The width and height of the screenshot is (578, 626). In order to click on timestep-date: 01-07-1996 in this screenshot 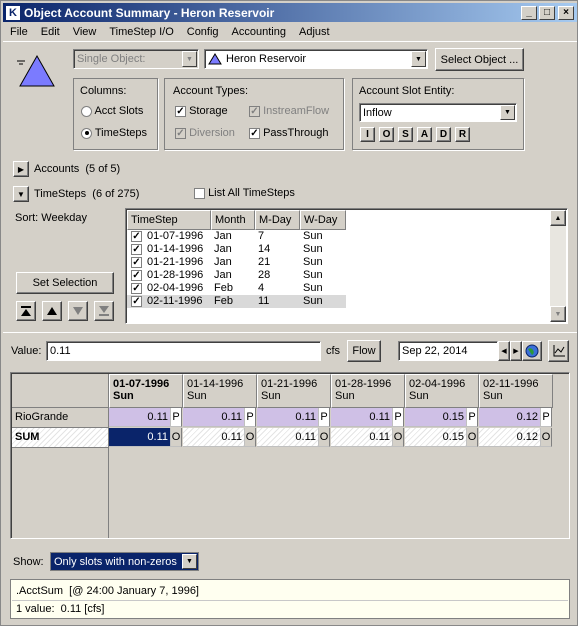, I will do `click(175, 236)`.